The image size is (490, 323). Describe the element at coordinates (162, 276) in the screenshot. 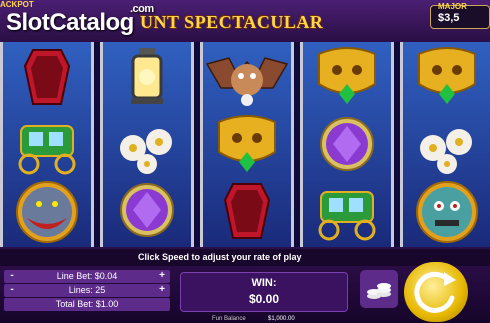

I see `line-bet-increase-button: +` at that location.